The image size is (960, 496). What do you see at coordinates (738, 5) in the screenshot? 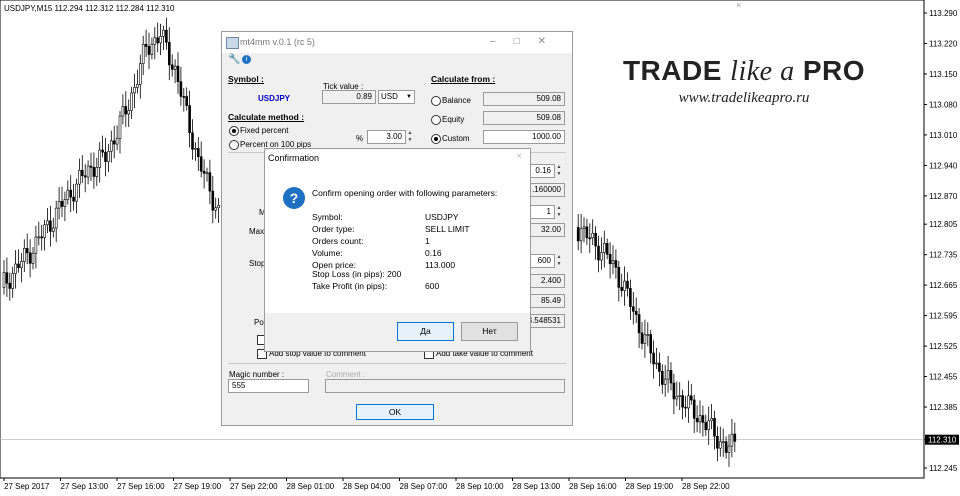
I see `chart-close-icon: ×` at bounding box center [738, 5].